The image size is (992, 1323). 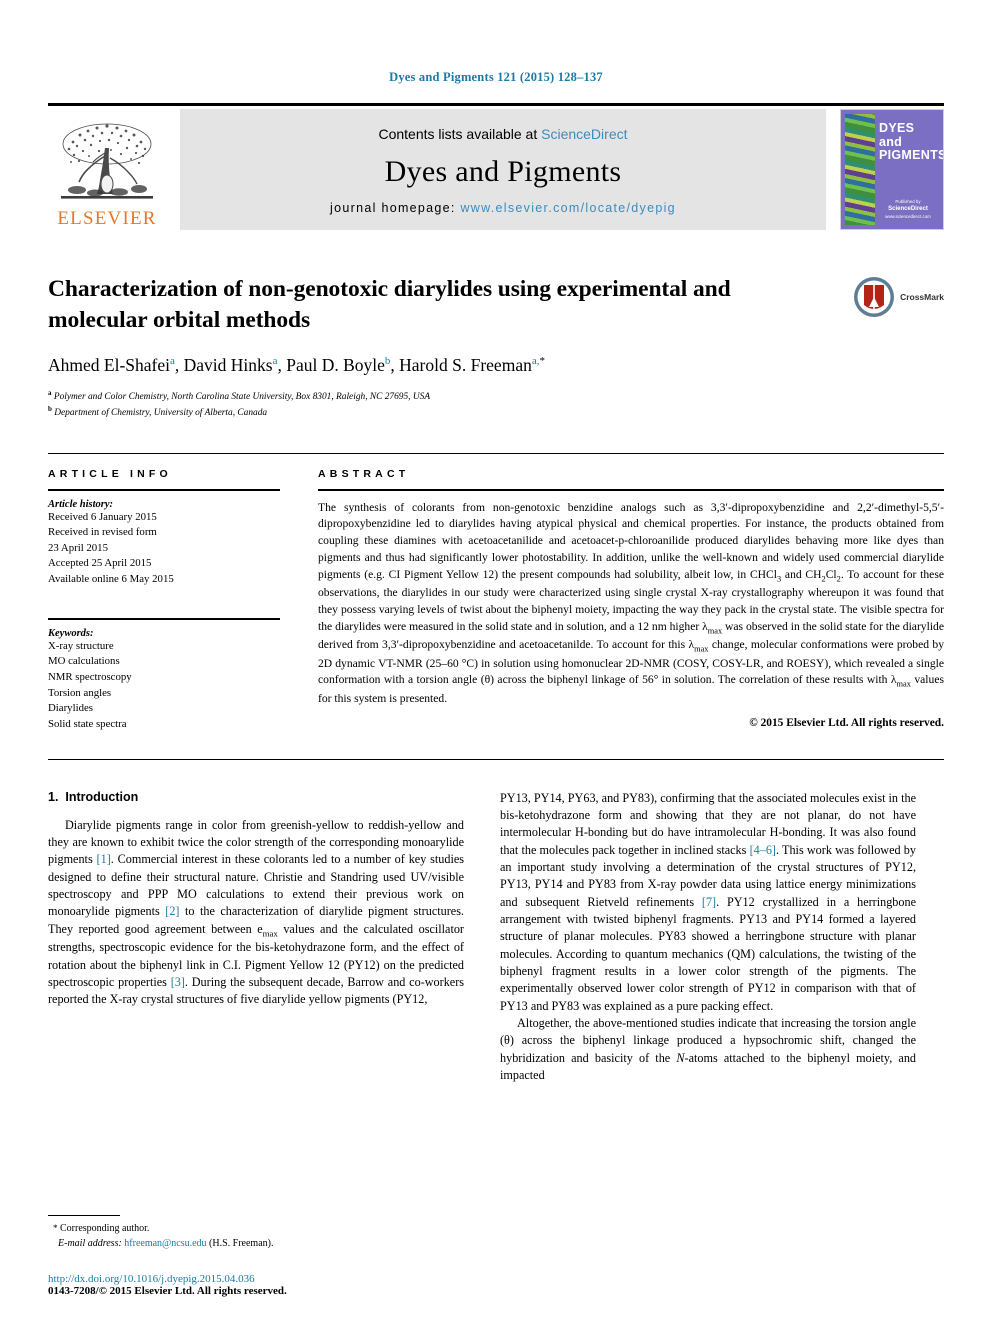 What do you see at coordinates (50, 393) in the screenshot?
I see `affiliation-marker: a` at bounding box center [50, 393].